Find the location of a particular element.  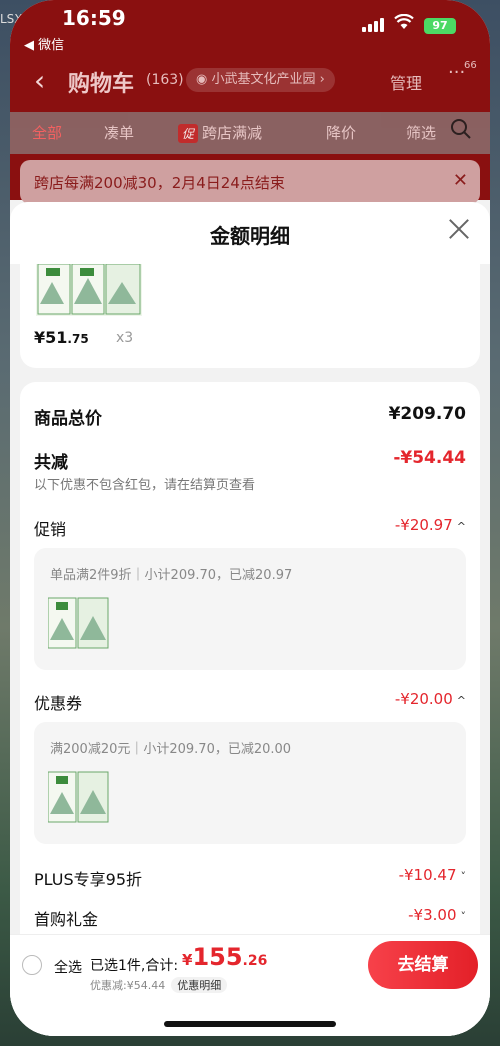

message-count-badge: 66 is located at coordinates (470, 65).